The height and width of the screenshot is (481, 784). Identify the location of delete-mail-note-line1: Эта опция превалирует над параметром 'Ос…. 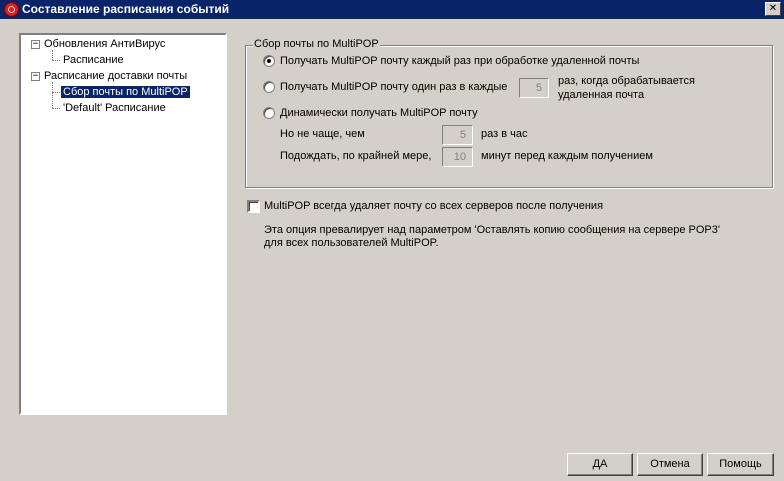
(492, 230).